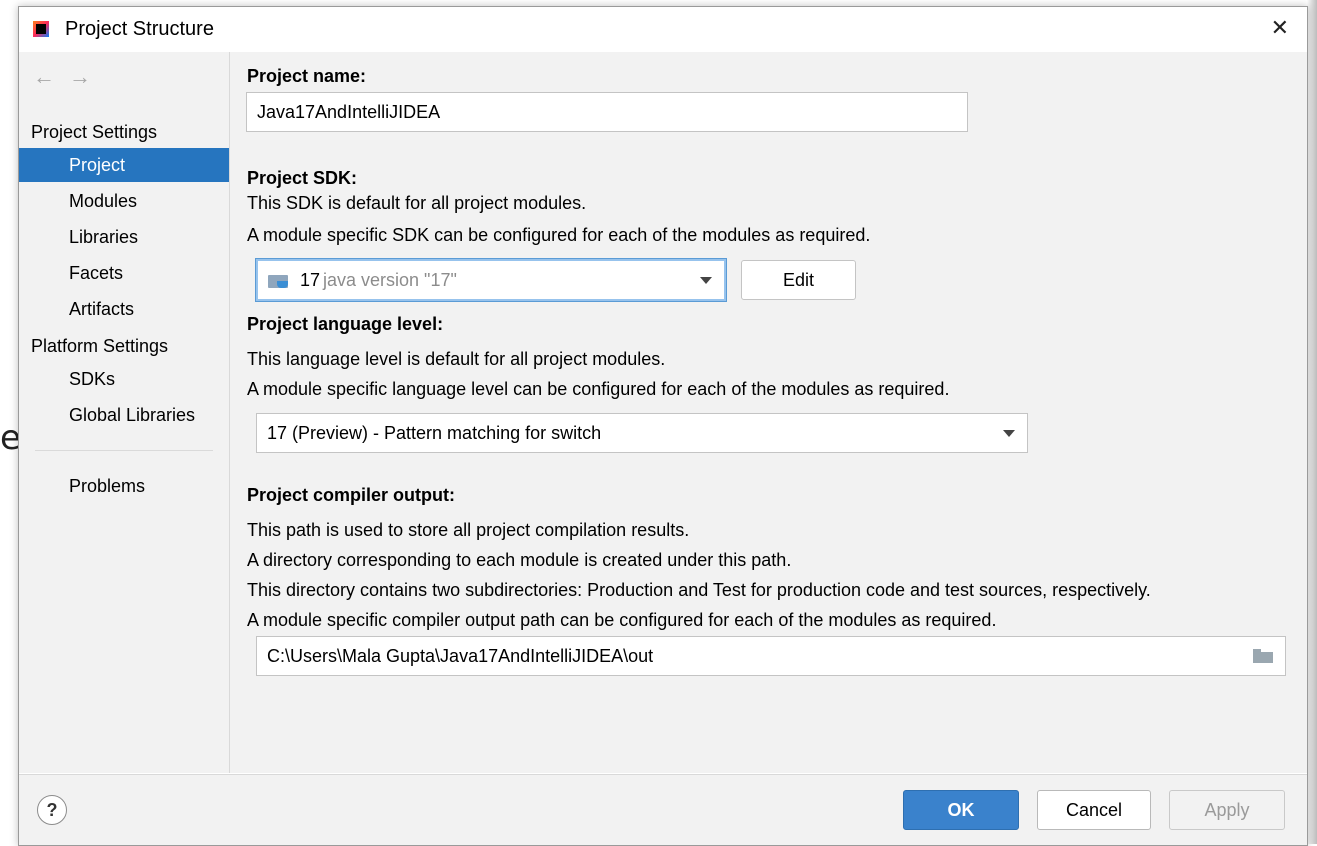 This screenshot has height=846, width=1317. Describe the element at coordinates (124, 165) in the screenshot. I see `sidebar-item-project: Project` at that location.